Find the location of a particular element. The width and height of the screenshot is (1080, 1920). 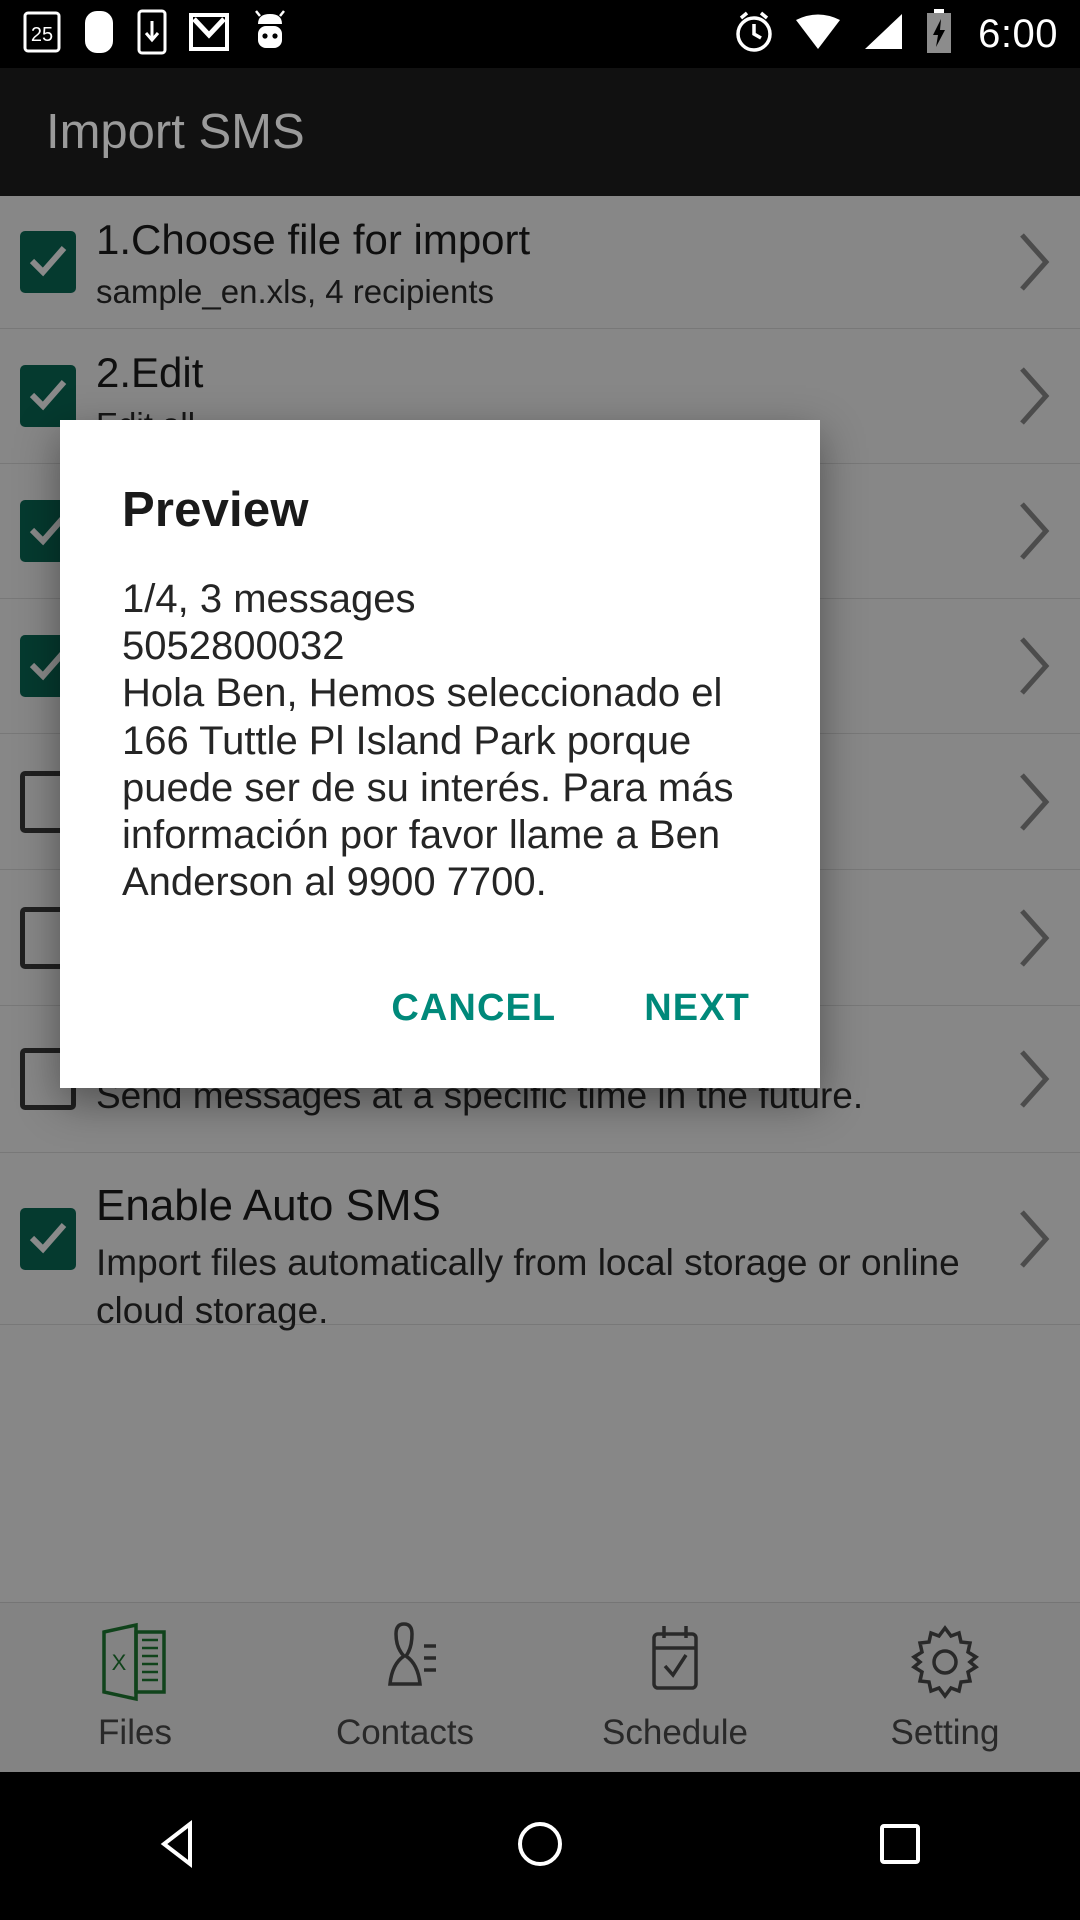

alarm-icon is located at coordinates (754, 34).